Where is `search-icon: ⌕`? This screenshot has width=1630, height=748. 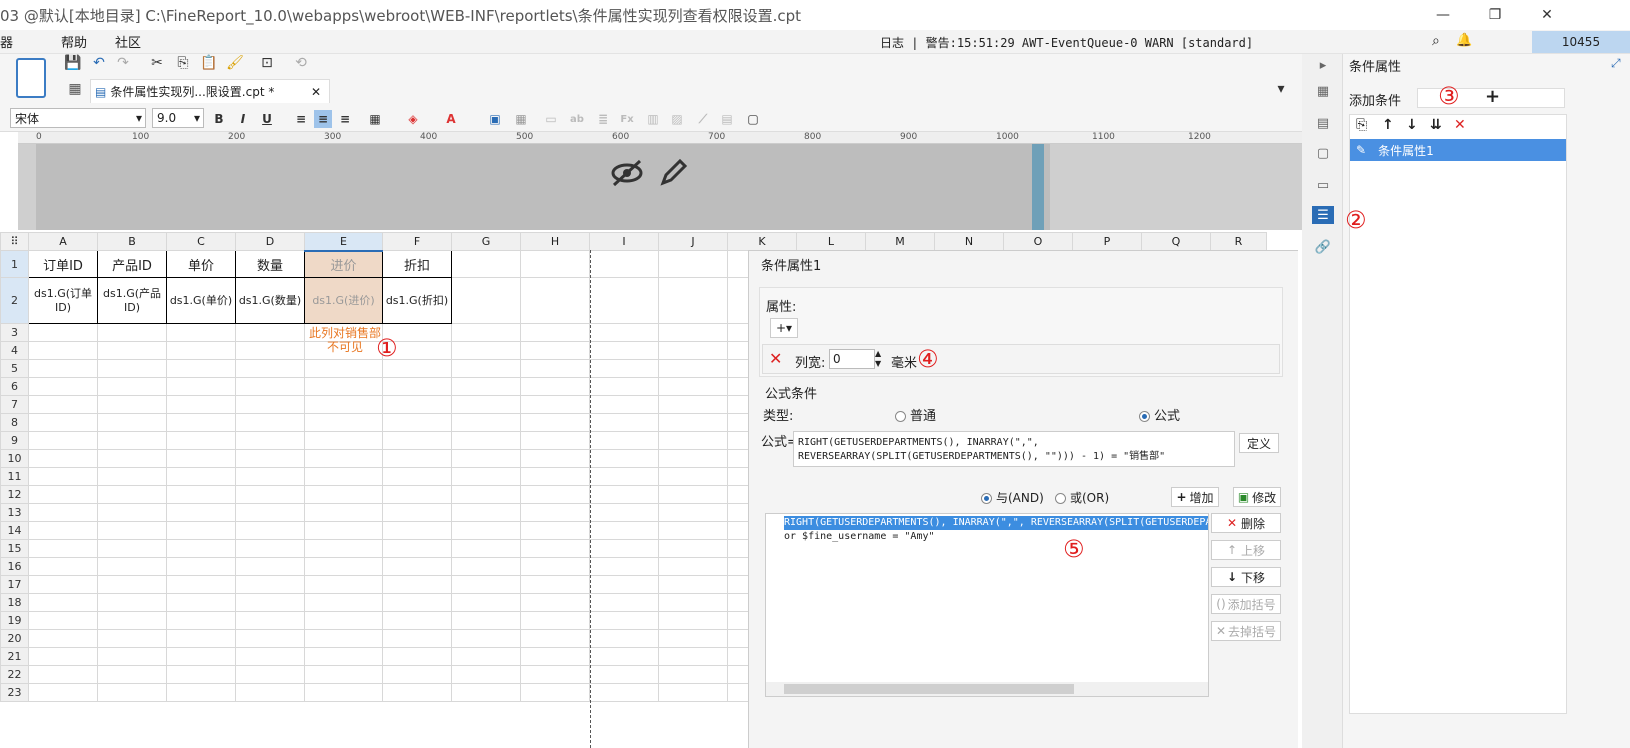 search-icon: ⌕ is located at coordinates (1436, 41).